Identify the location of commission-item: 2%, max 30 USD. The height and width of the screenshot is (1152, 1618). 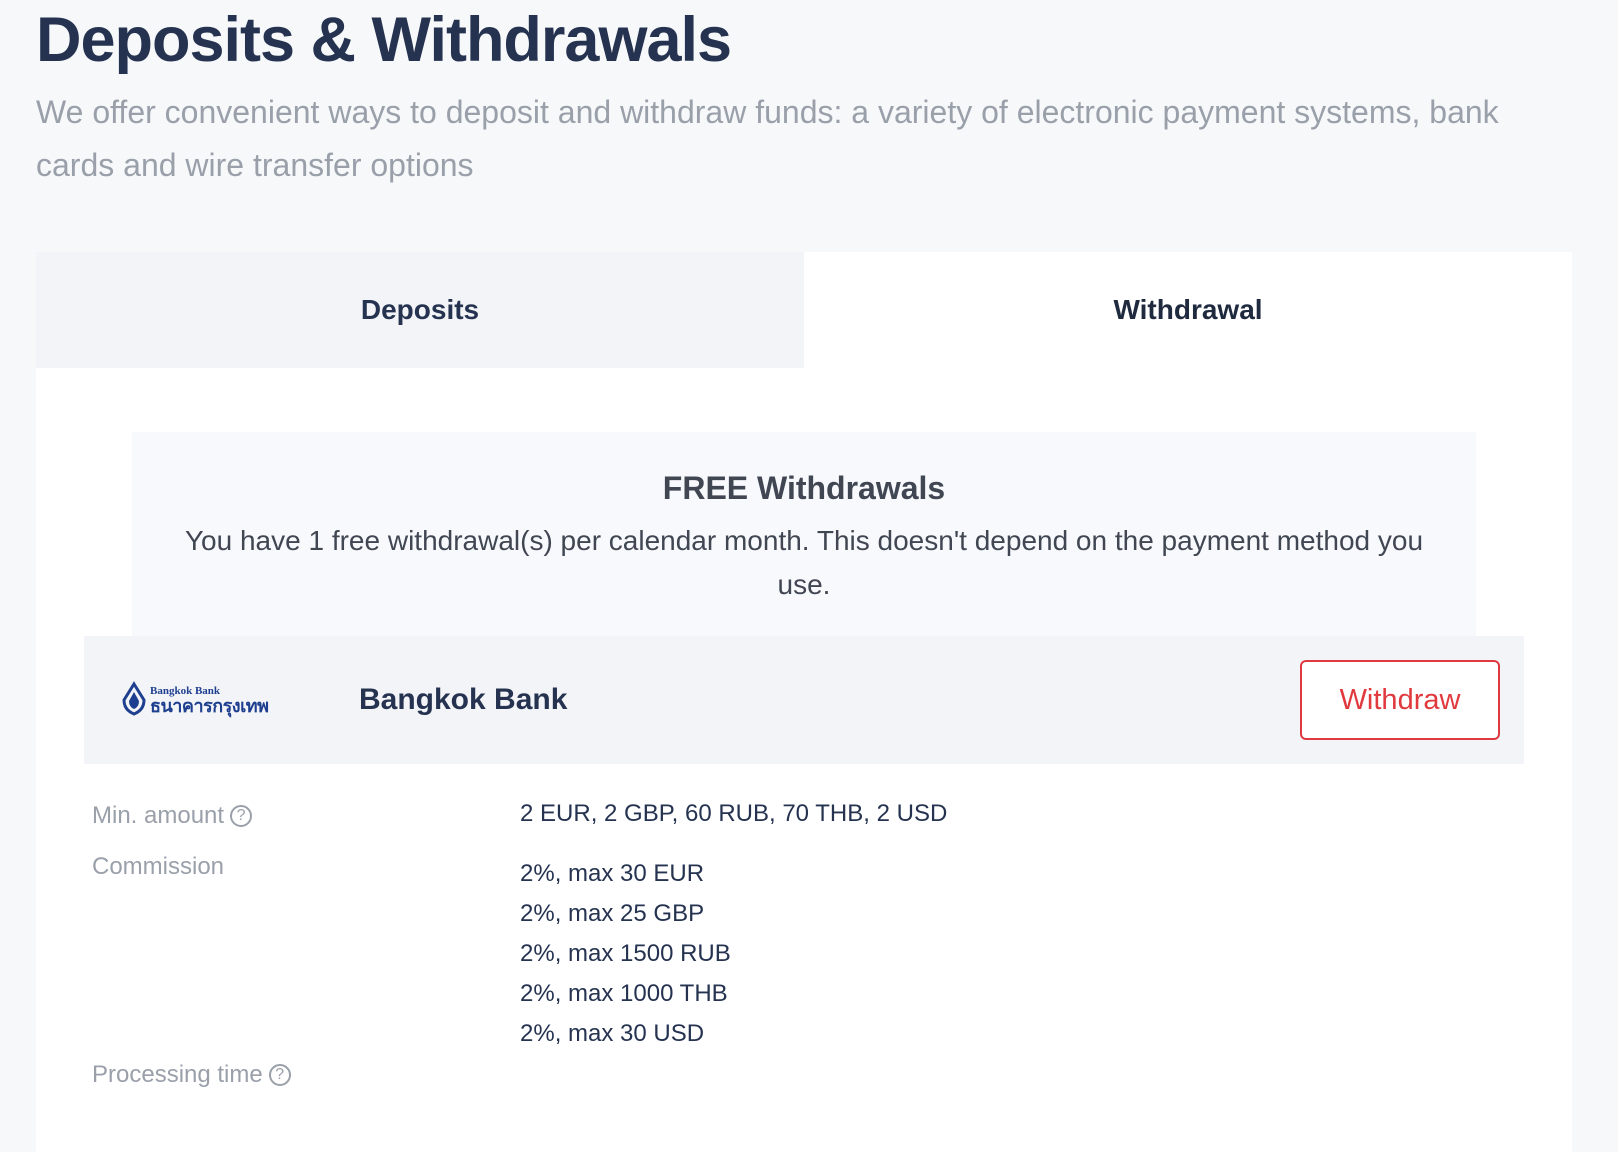
(612, 1033).